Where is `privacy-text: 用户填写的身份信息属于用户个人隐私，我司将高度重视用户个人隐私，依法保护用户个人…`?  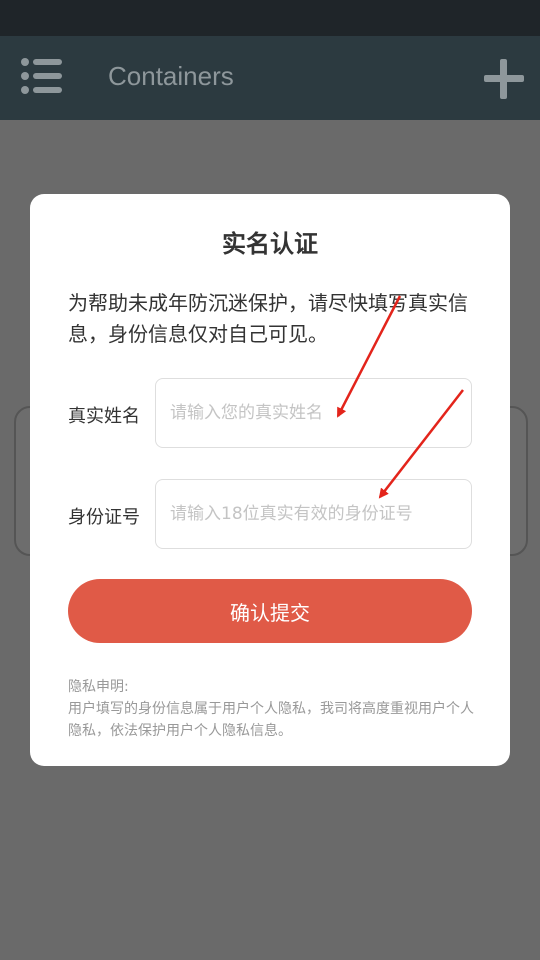
privacy-text: 用户填写的身份信息属于用户个人隐私，我司将高度重视用户个人隐私，依法保护用户个人… is located at coordinates (271, 720).